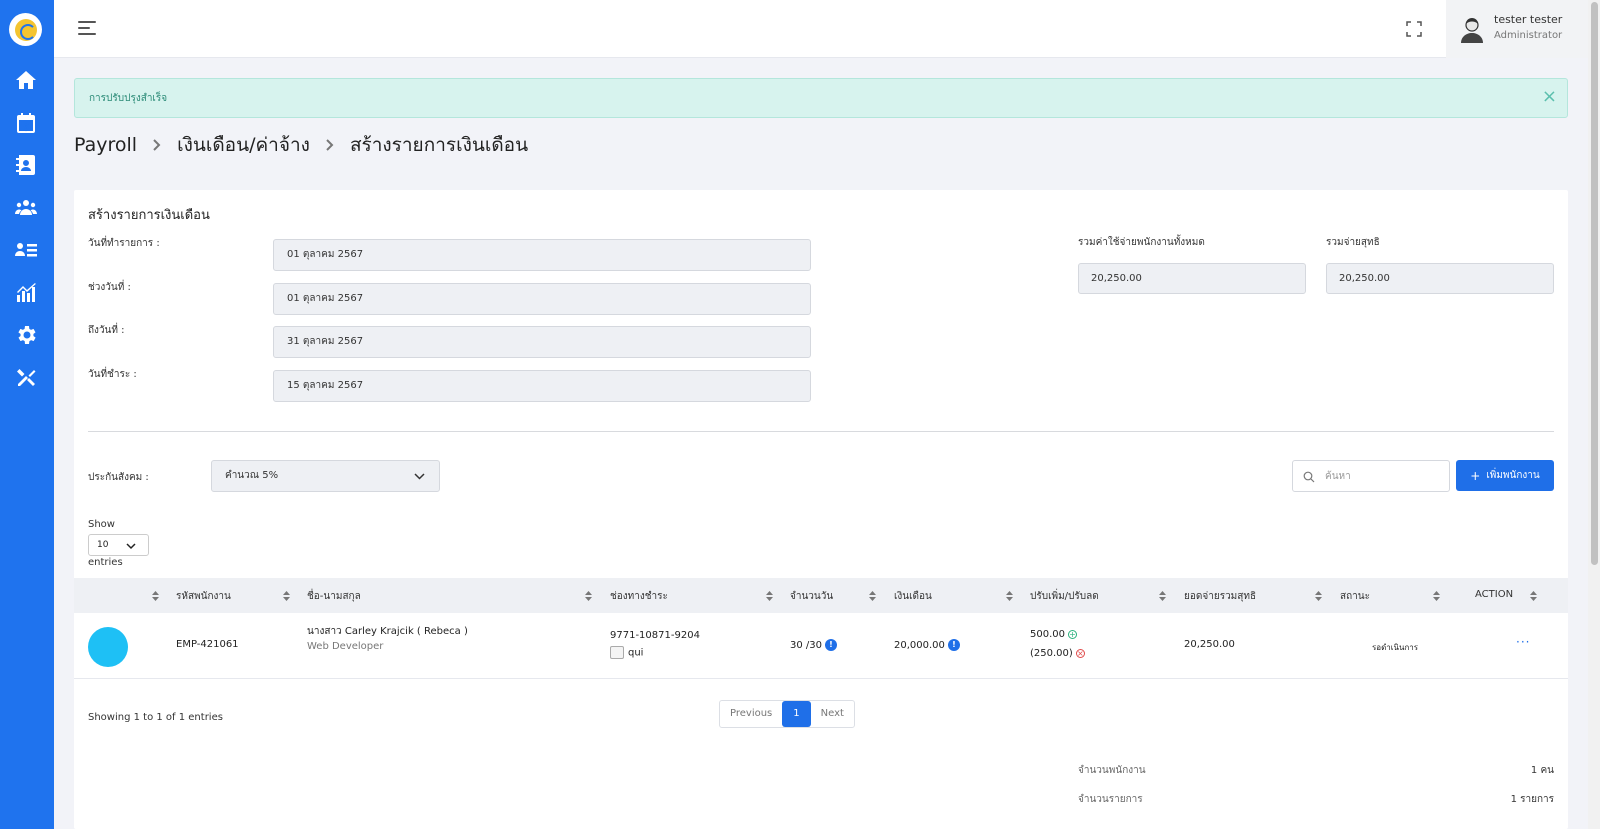  I want to click on bank-account: 9771-10871-9204, so click(655, 635).